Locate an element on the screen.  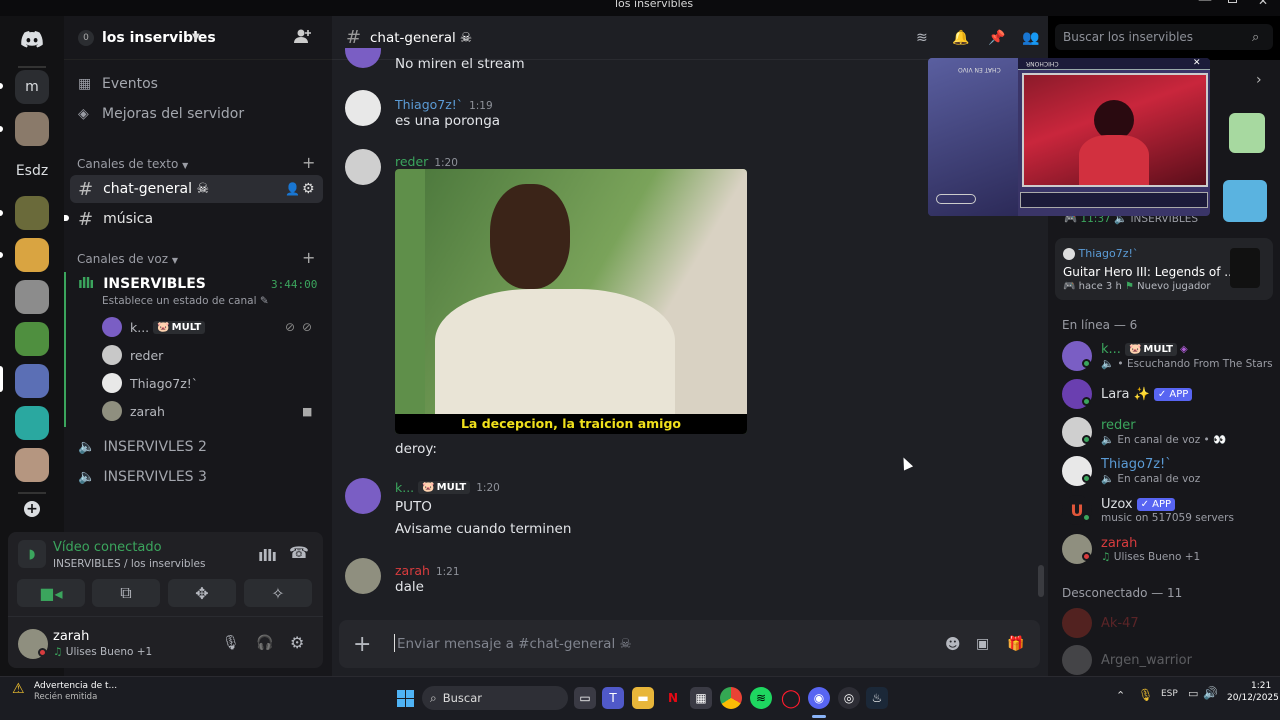
text-category: Canales de texto ▼ is located at coordinates (132, 164).